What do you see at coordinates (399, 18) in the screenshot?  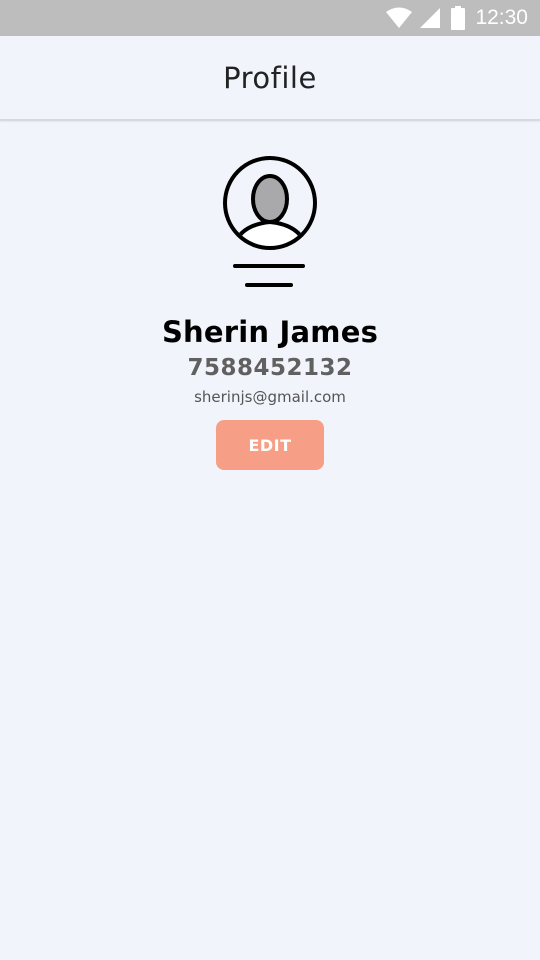 I see `wifi-icon` at bounding box center [399, 18].